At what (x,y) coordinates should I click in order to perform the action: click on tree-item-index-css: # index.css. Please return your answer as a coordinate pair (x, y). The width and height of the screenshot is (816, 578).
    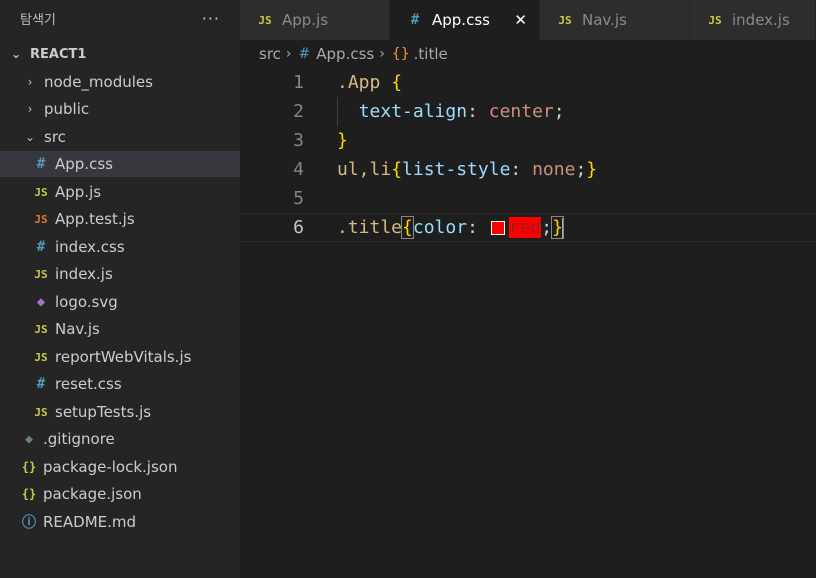
    Looking at the image, I should click on (120, 247).